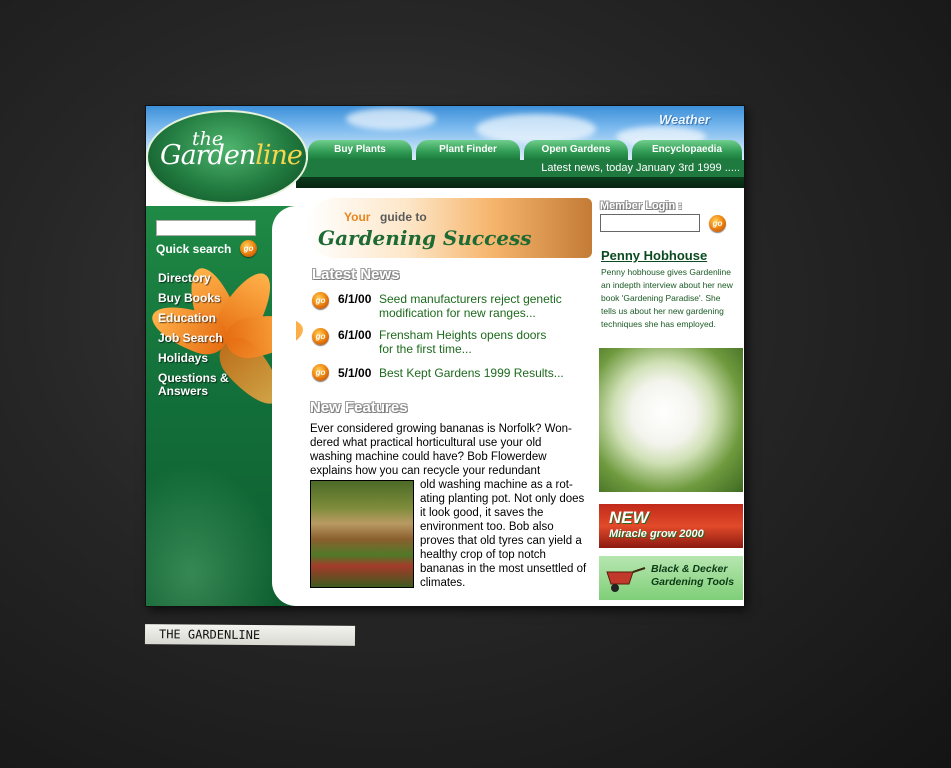 This screenshot has height=768, width=951. What do you see at coordinates (626, 579) in the screenshot?
I see `wheelbarrow-icon` at bounding box center [626, 579].